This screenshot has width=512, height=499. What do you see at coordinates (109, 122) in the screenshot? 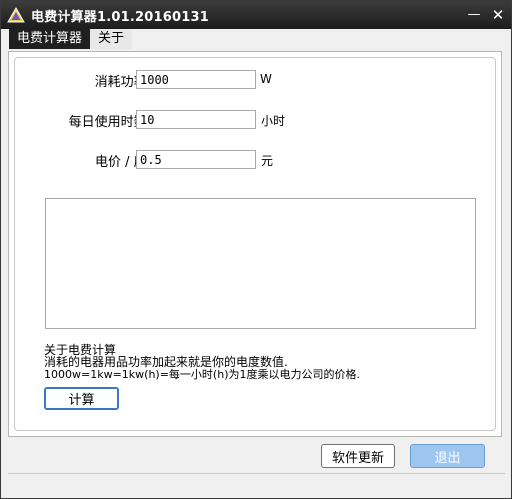
I see `hours-label: 每日使用时数:` at bounding box center [109, 122].